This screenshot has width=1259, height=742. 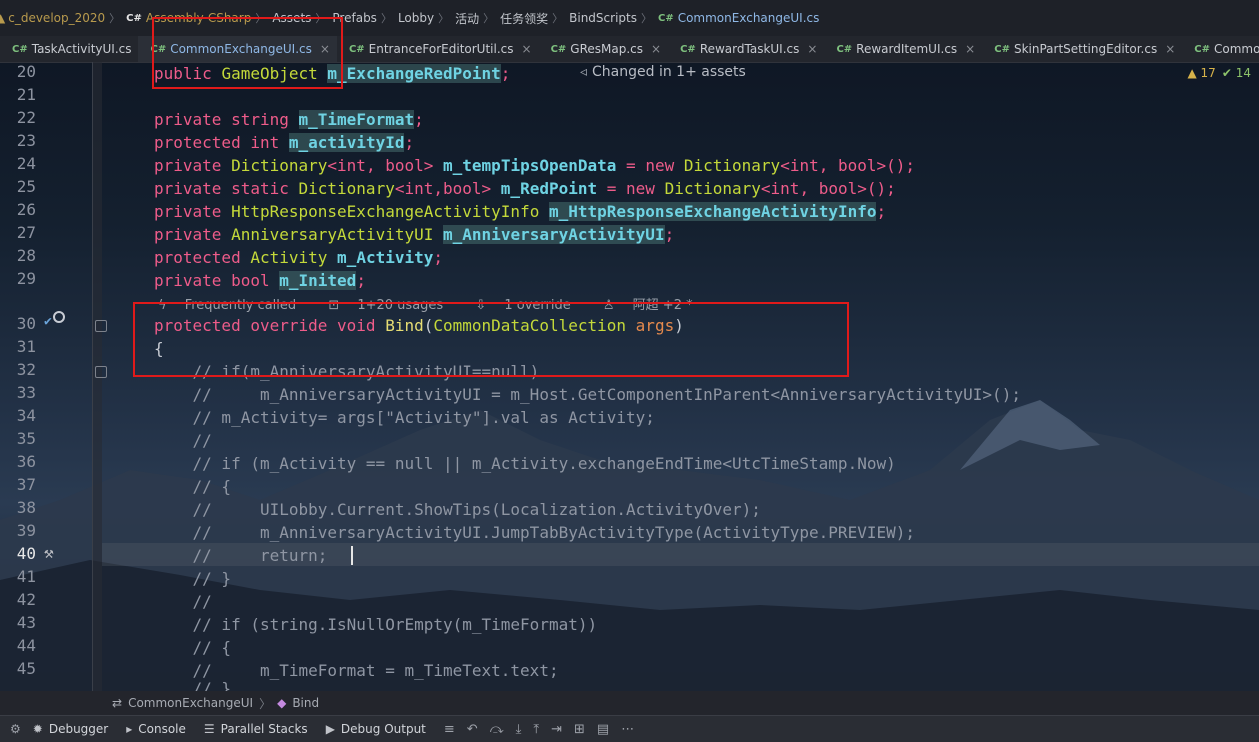 What do you see at coordinates (1192, 73) in the screenshot?
I see `warning-icon: ▲` at bounding box center [1192, 73].